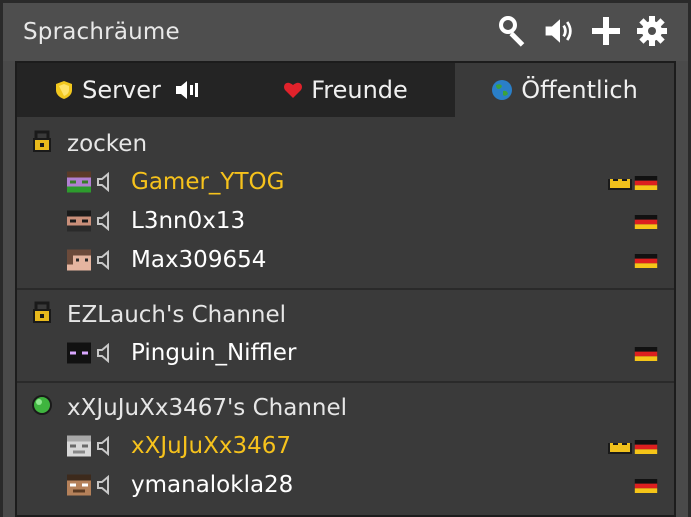 The width and height of the screenshot is (691, 517). Describe the element at coordinates (211, 446) in the screenshot. I see `member-name: xXJuJuXx3467` at that location.